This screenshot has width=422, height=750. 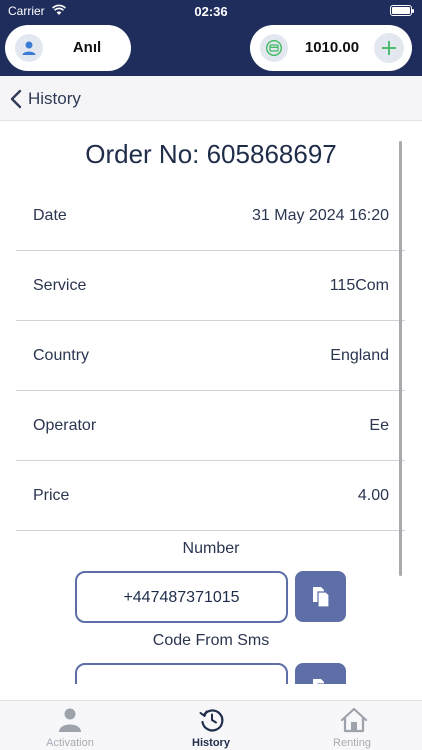 I want to click on wallet-icon, so click(x=274, y=48).